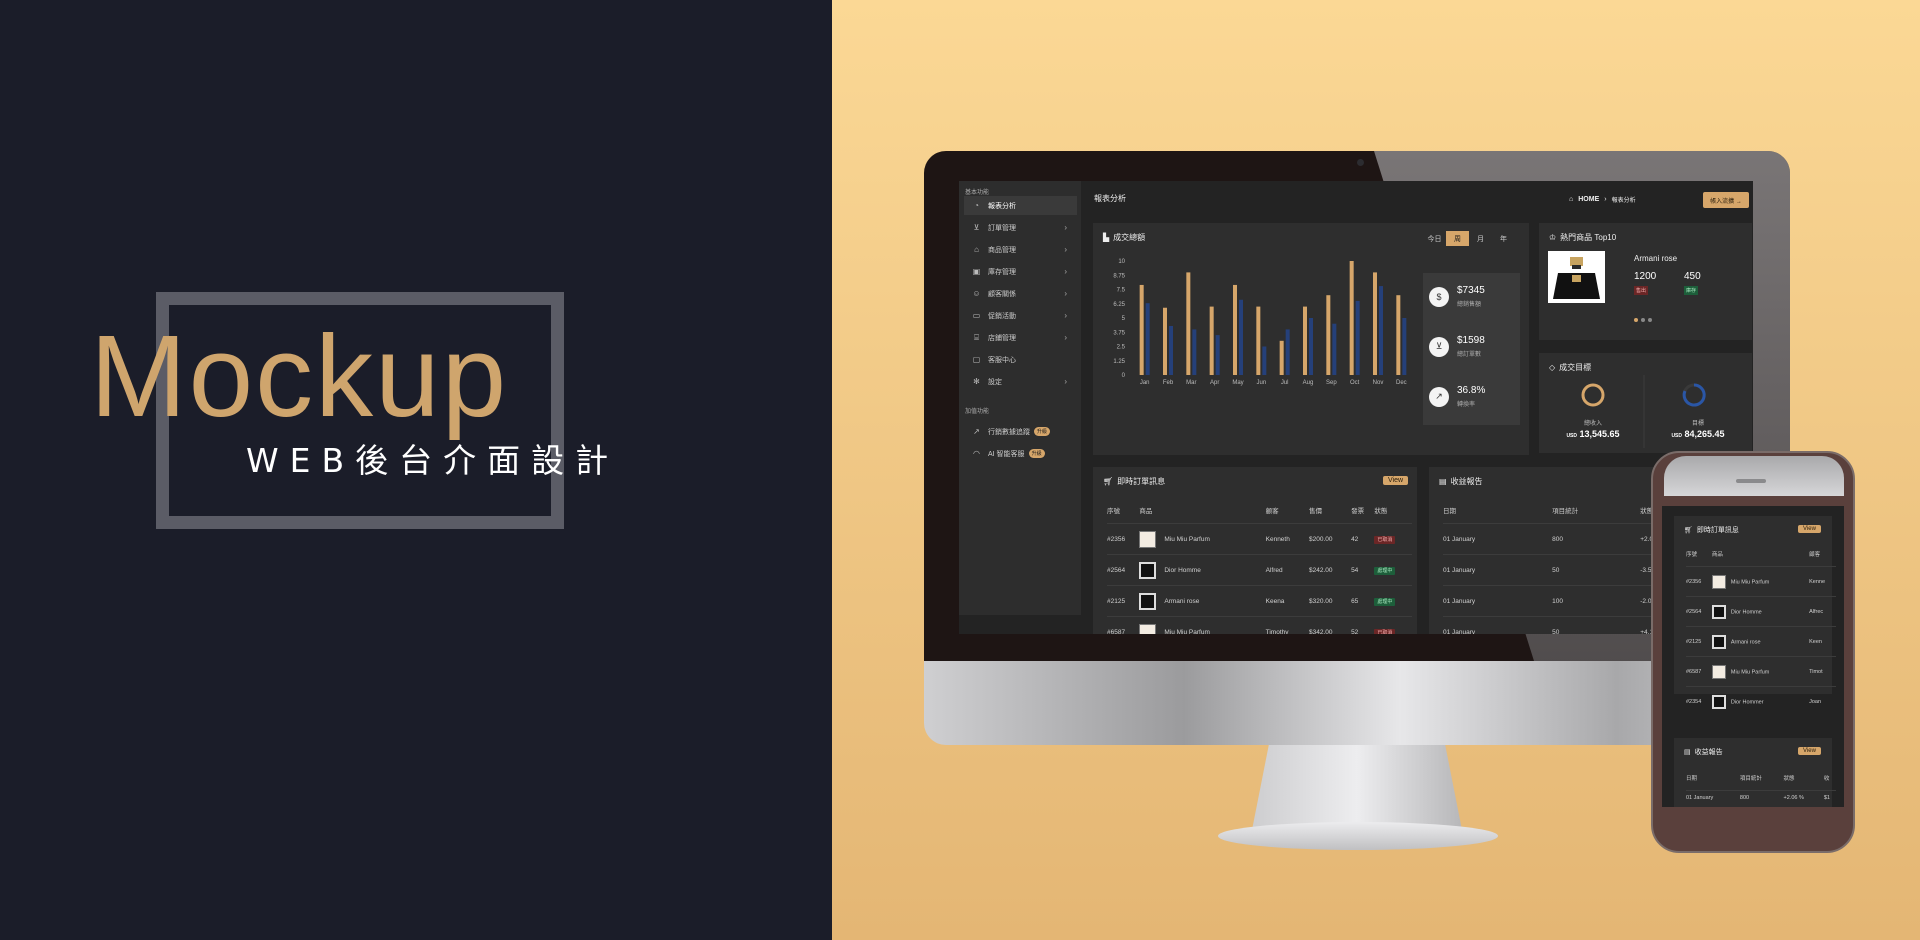 Image resolution: width=1920 pixels, height=940 pixels. Describe the element at coordinates (1576, 277) in the screenshot. I see `product-image` at that location.